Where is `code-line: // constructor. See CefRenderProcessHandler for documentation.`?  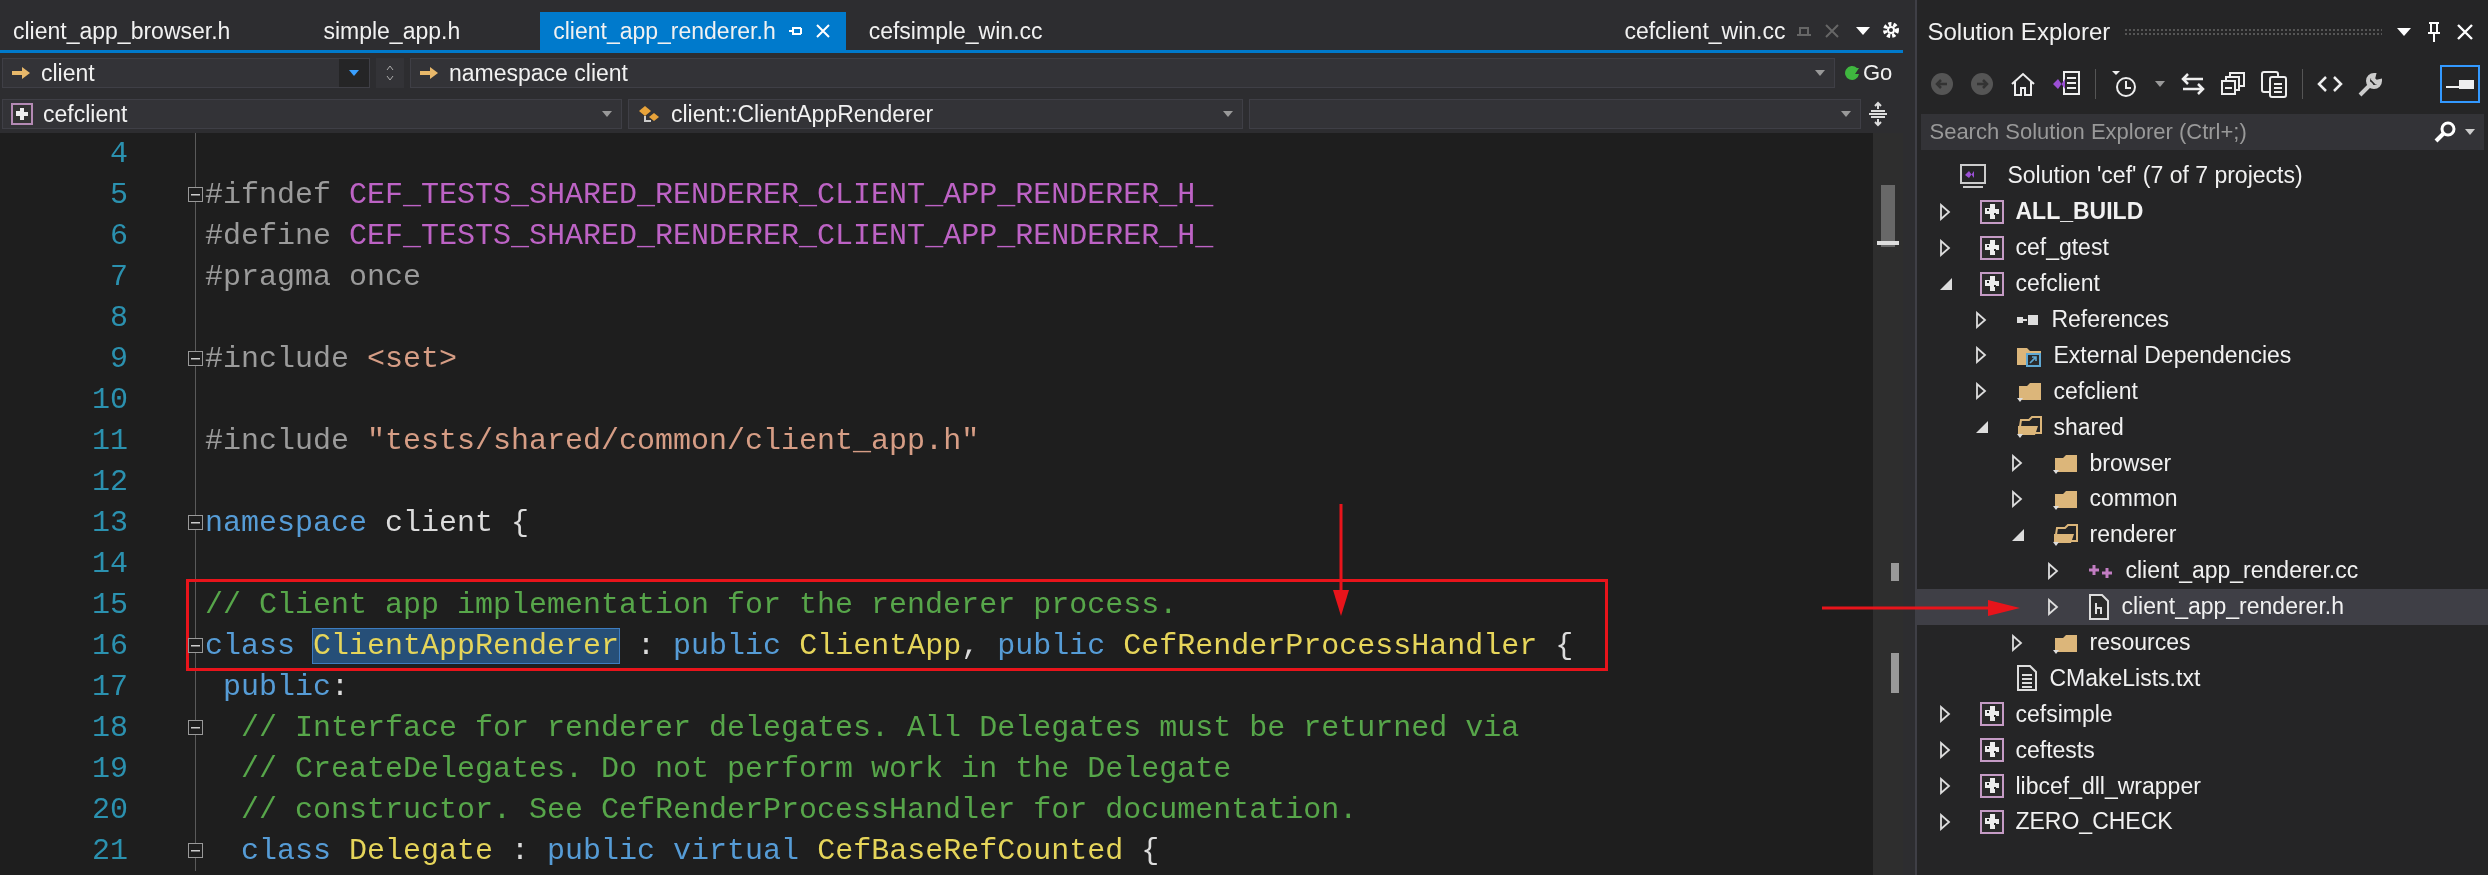 code-line: // constructor. See CefRenderProcessHandler for documentation. is located at coordinates (799, 809).